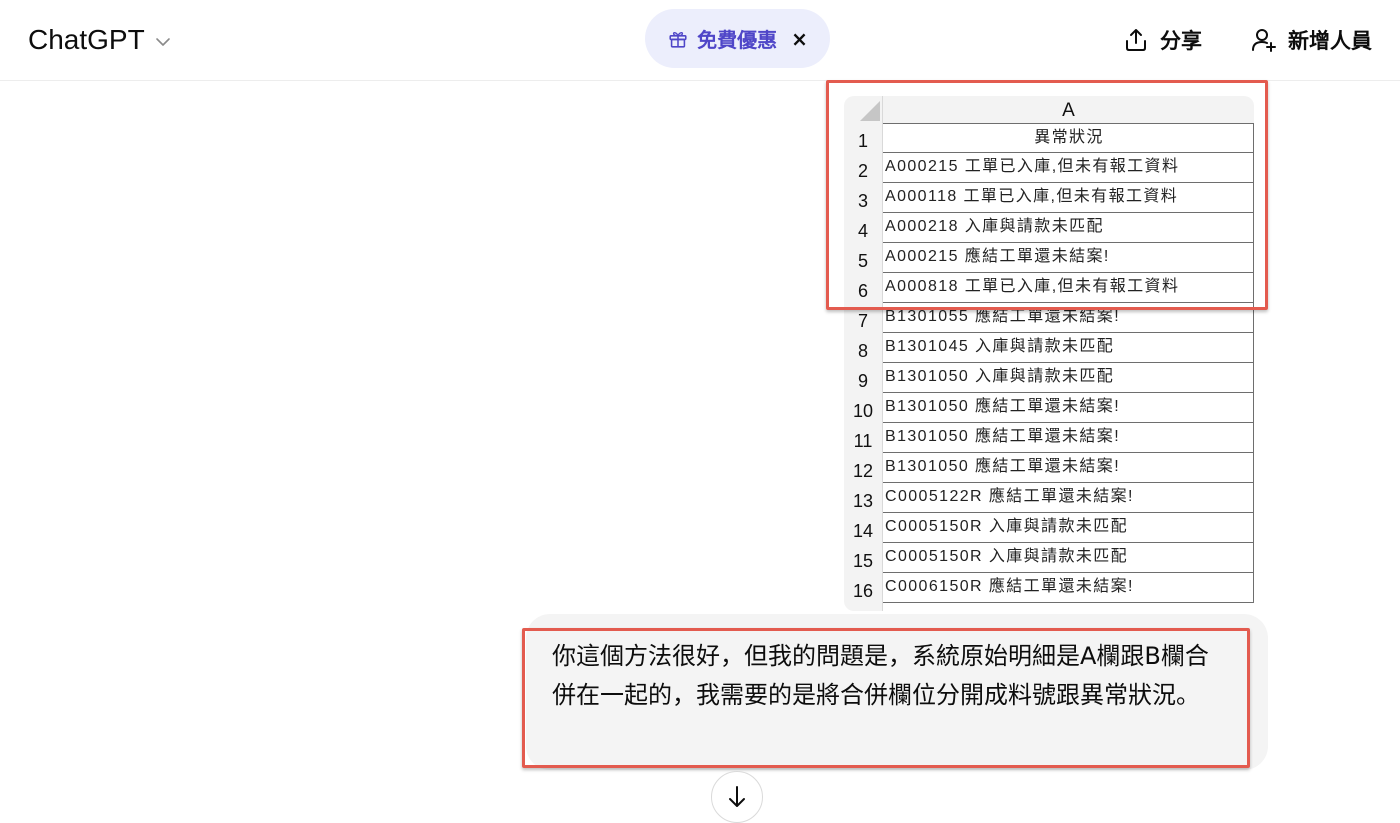 This screenshot has height=823, width=1400. I want to click on select-all-corner, so click(863, 109).